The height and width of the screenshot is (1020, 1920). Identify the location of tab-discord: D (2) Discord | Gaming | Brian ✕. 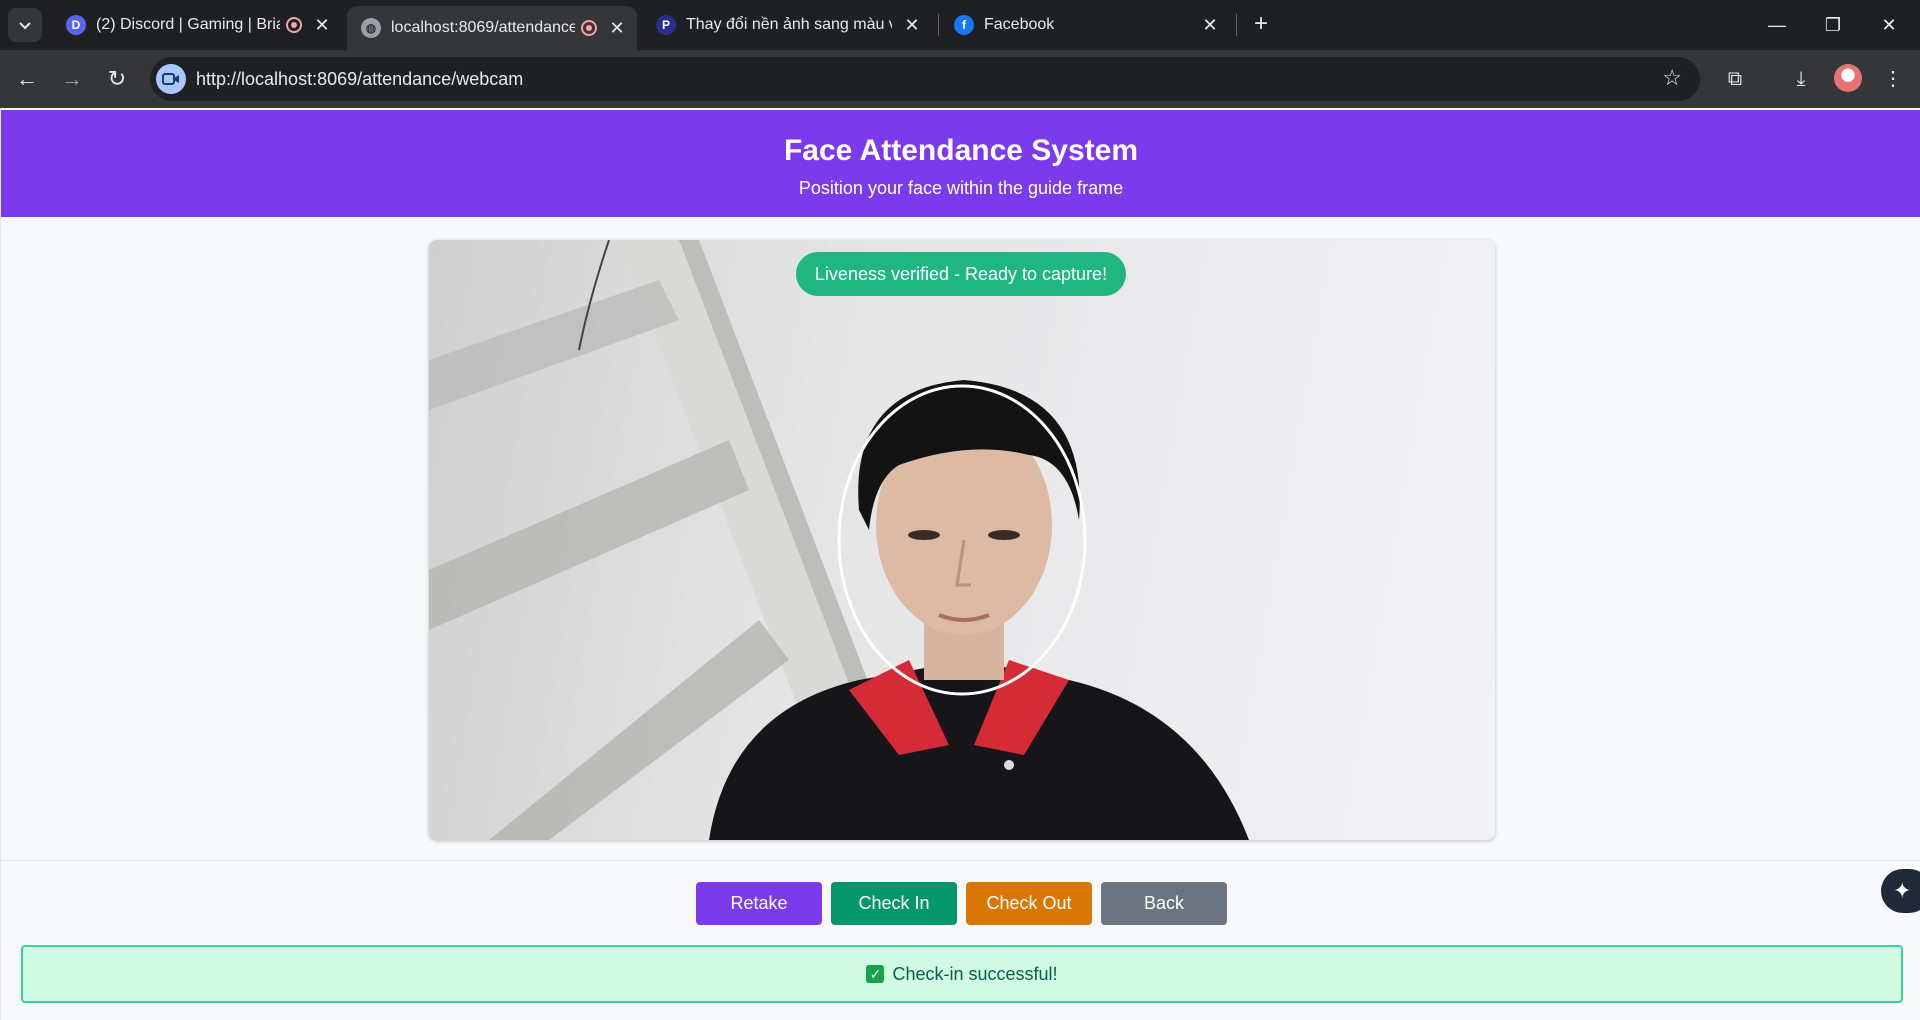
(197, 25).